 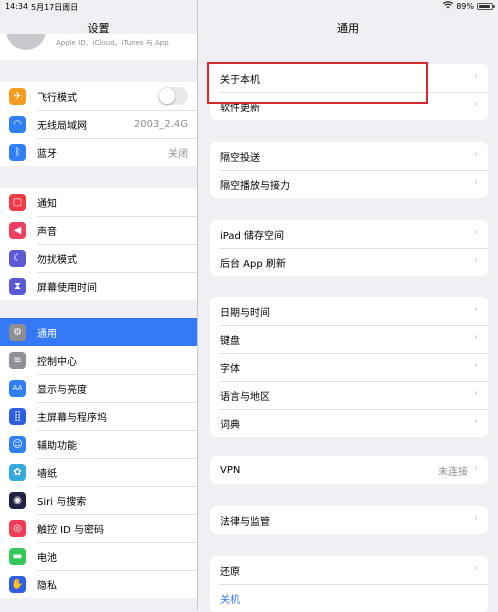 I want to click on airplane-mode-toggle, so click(x=173, y=96).